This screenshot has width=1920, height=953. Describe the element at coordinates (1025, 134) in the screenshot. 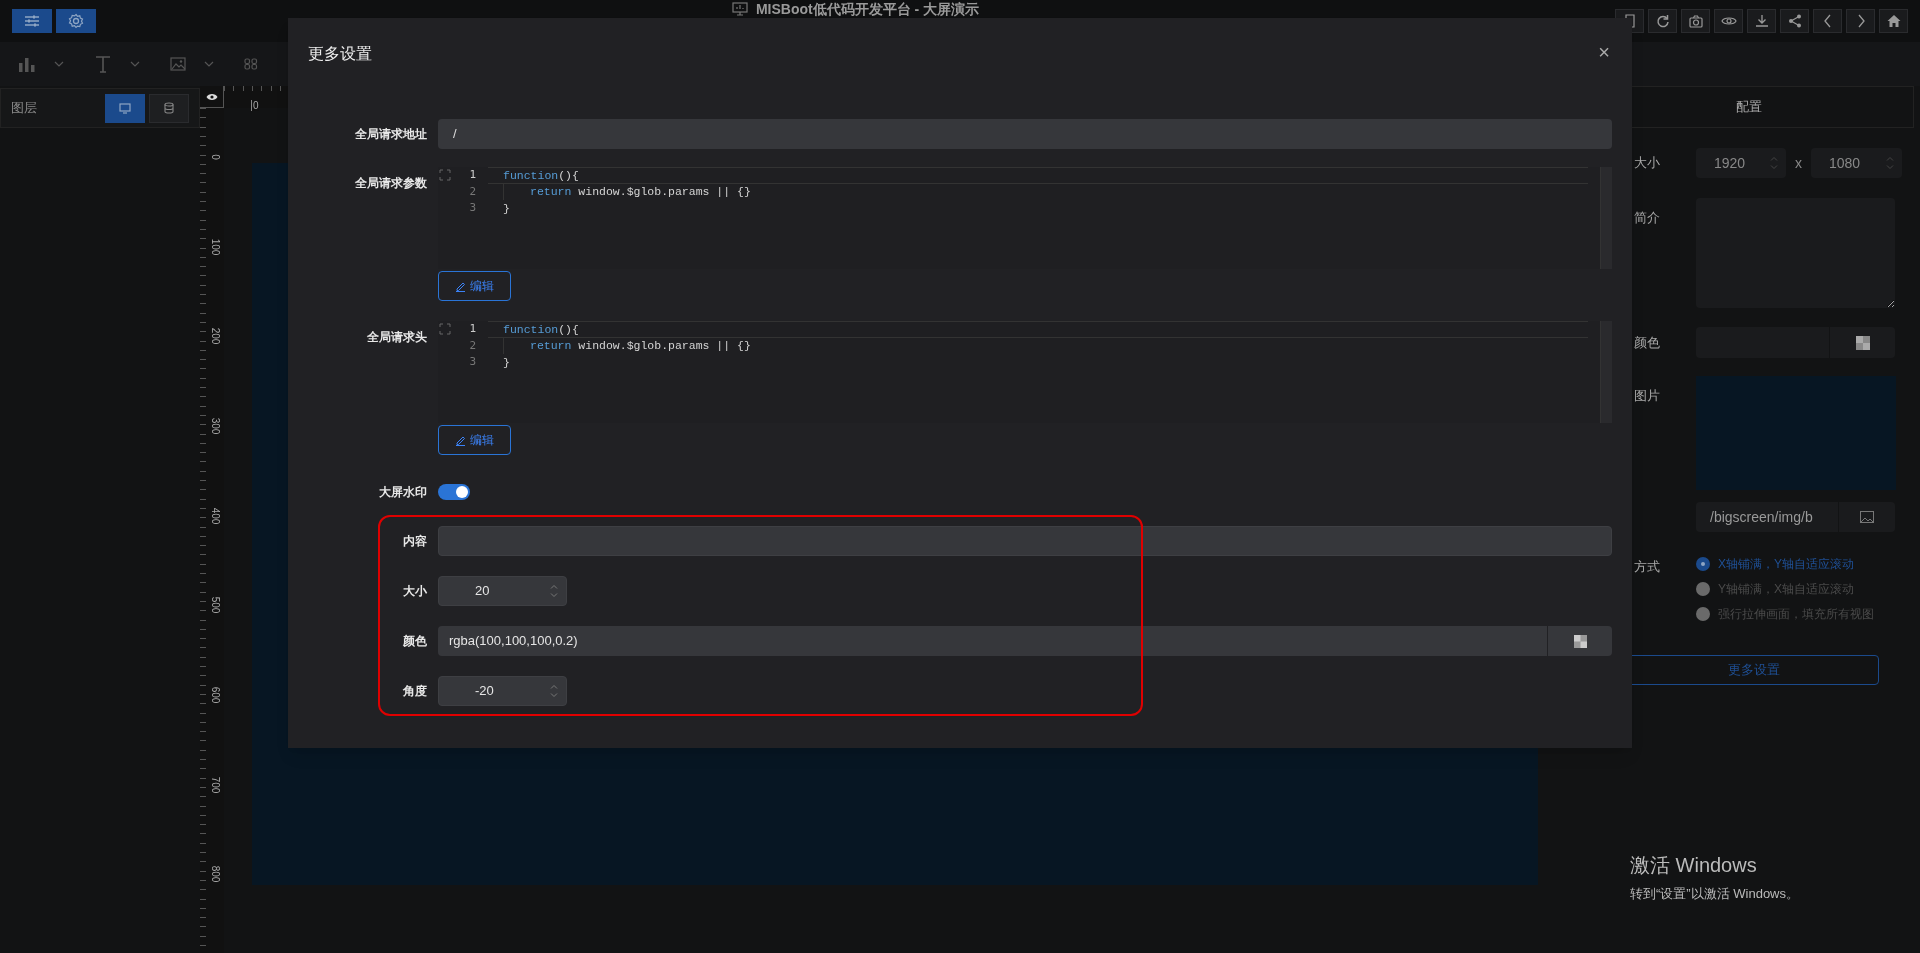

I see `url-field: /` at that location.